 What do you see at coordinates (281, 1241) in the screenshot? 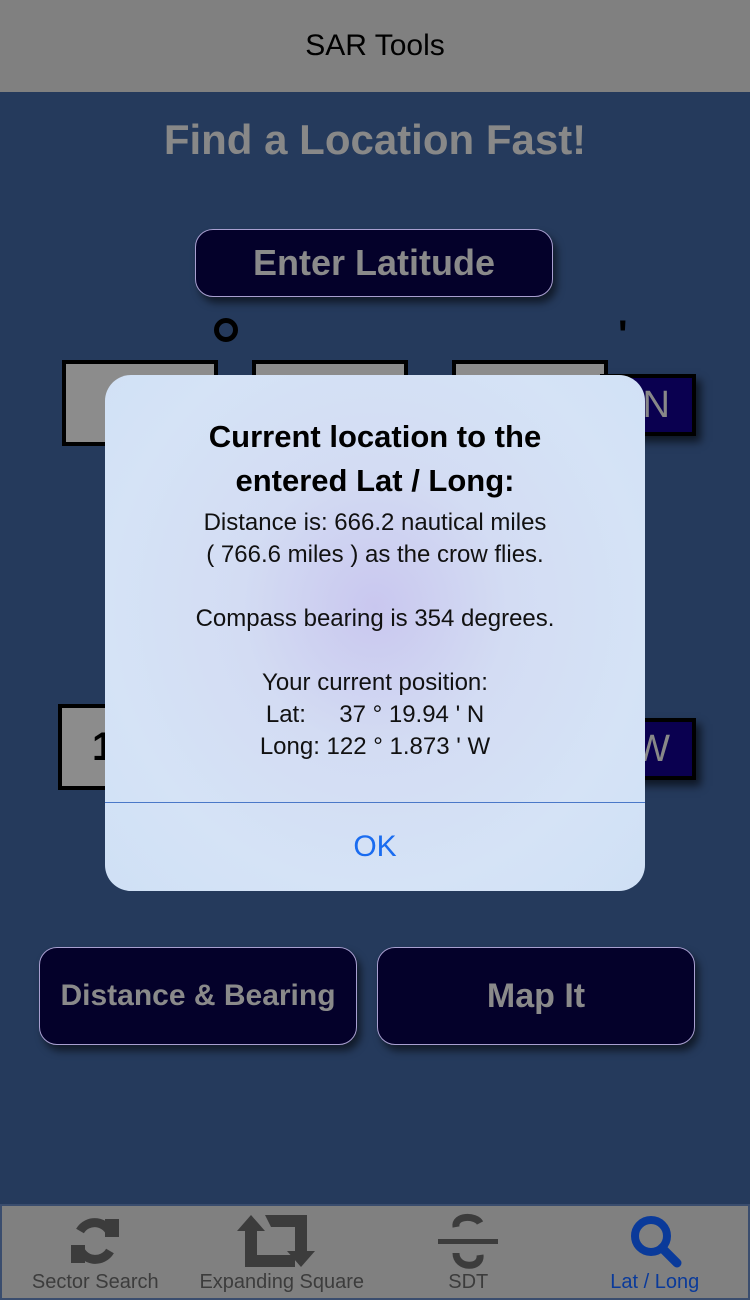
I see `retweet-icon` at bounding box center [281, 1241].